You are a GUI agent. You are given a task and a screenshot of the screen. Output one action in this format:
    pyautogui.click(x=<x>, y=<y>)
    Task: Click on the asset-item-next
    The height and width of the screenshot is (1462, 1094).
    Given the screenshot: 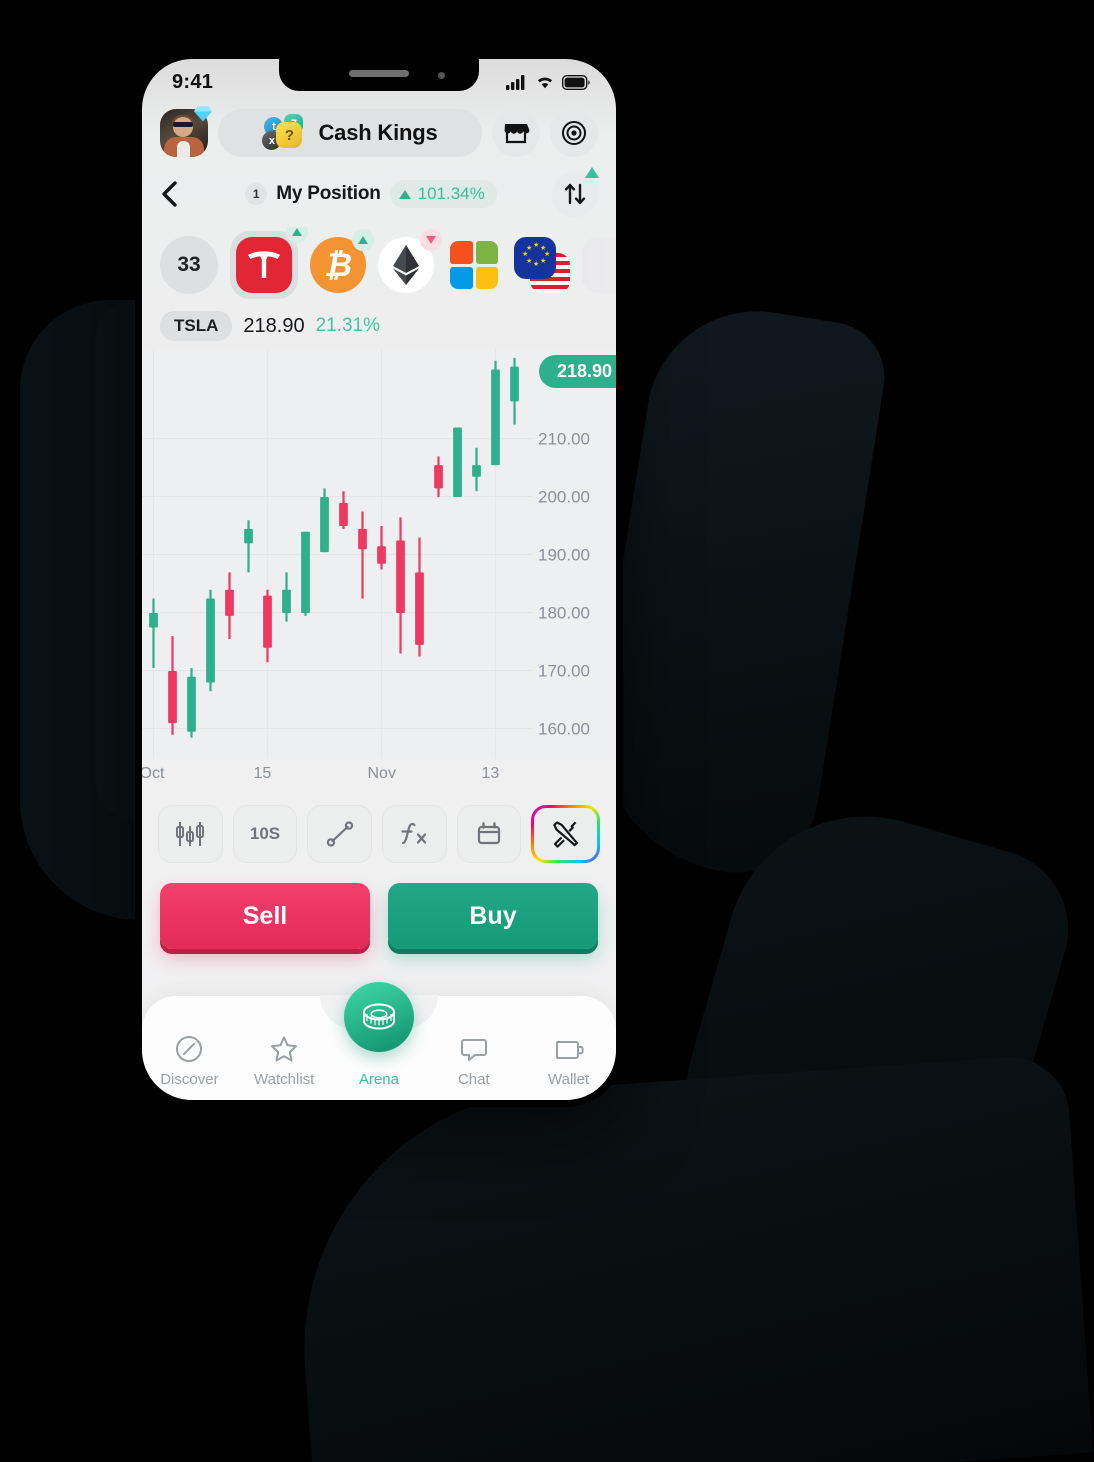 What is the action you would take?
    pyautogui.click(x=599, y=265)
    